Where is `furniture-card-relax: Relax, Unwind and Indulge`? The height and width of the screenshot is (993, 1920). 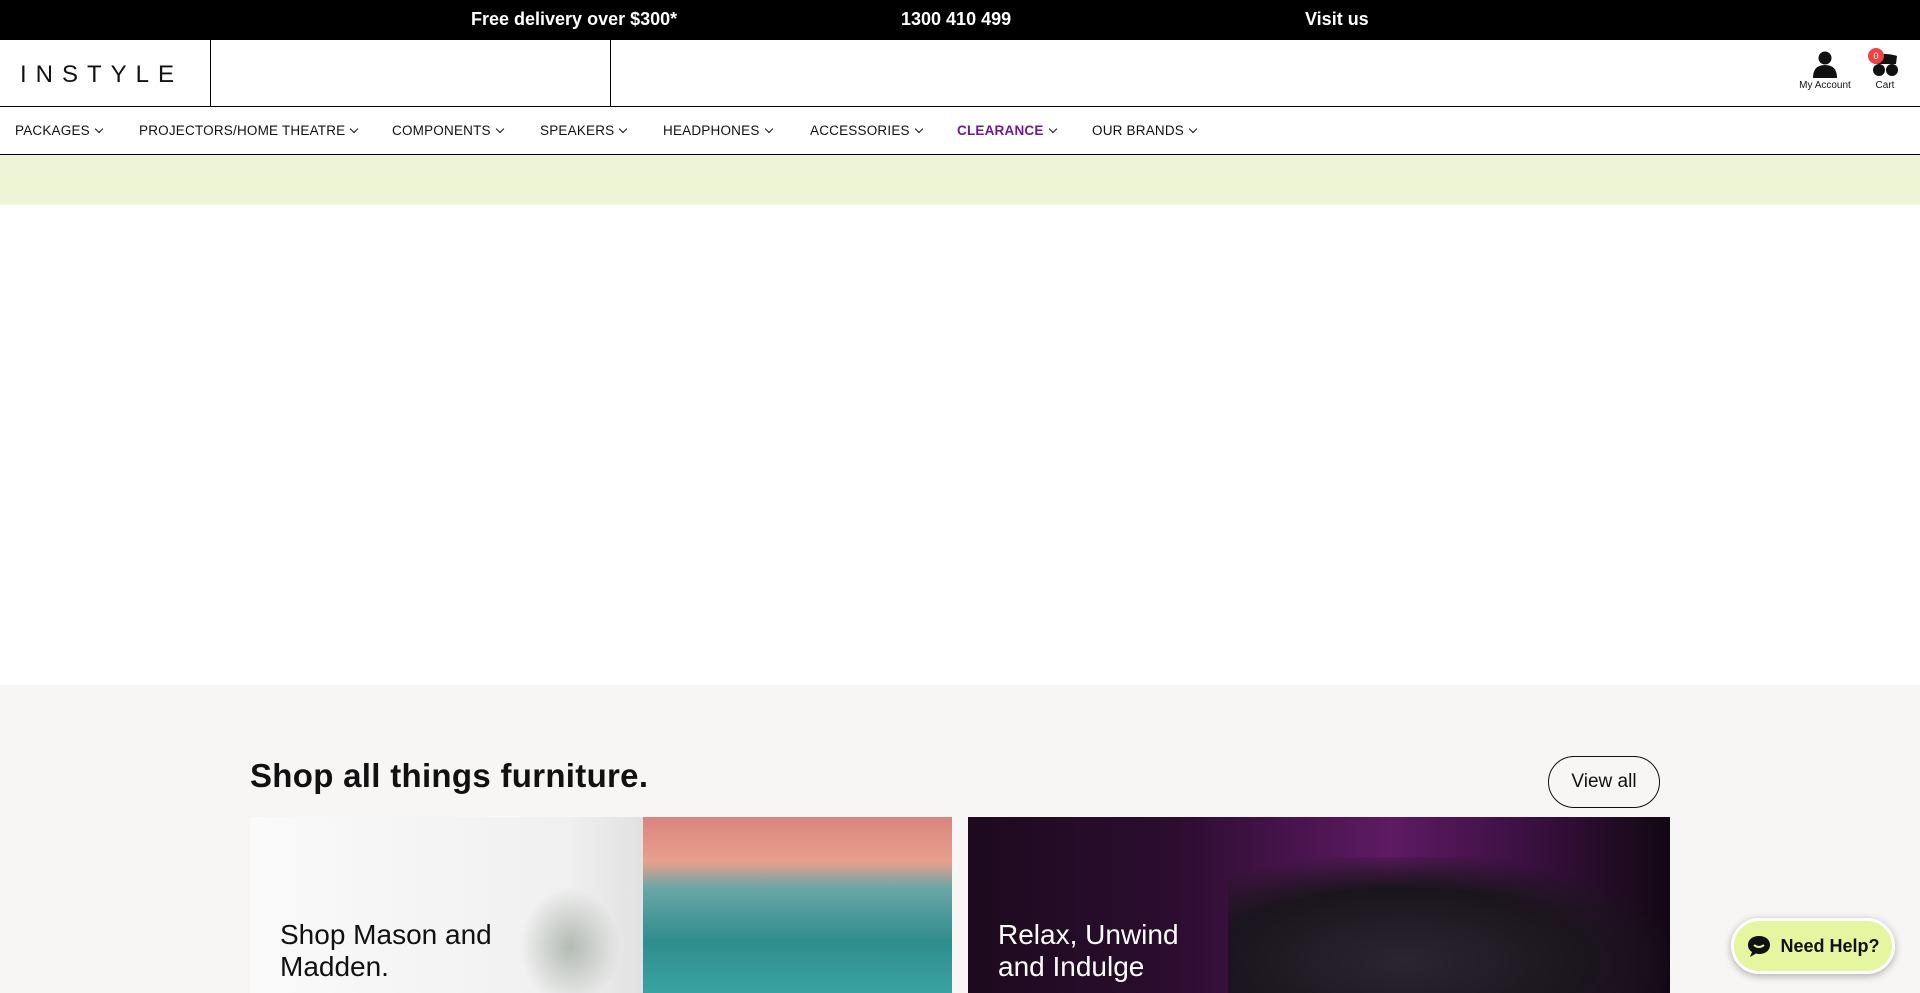
furniture-card-relax: Relax, Unwind and Indulge is located at coordinates (1319, 905).